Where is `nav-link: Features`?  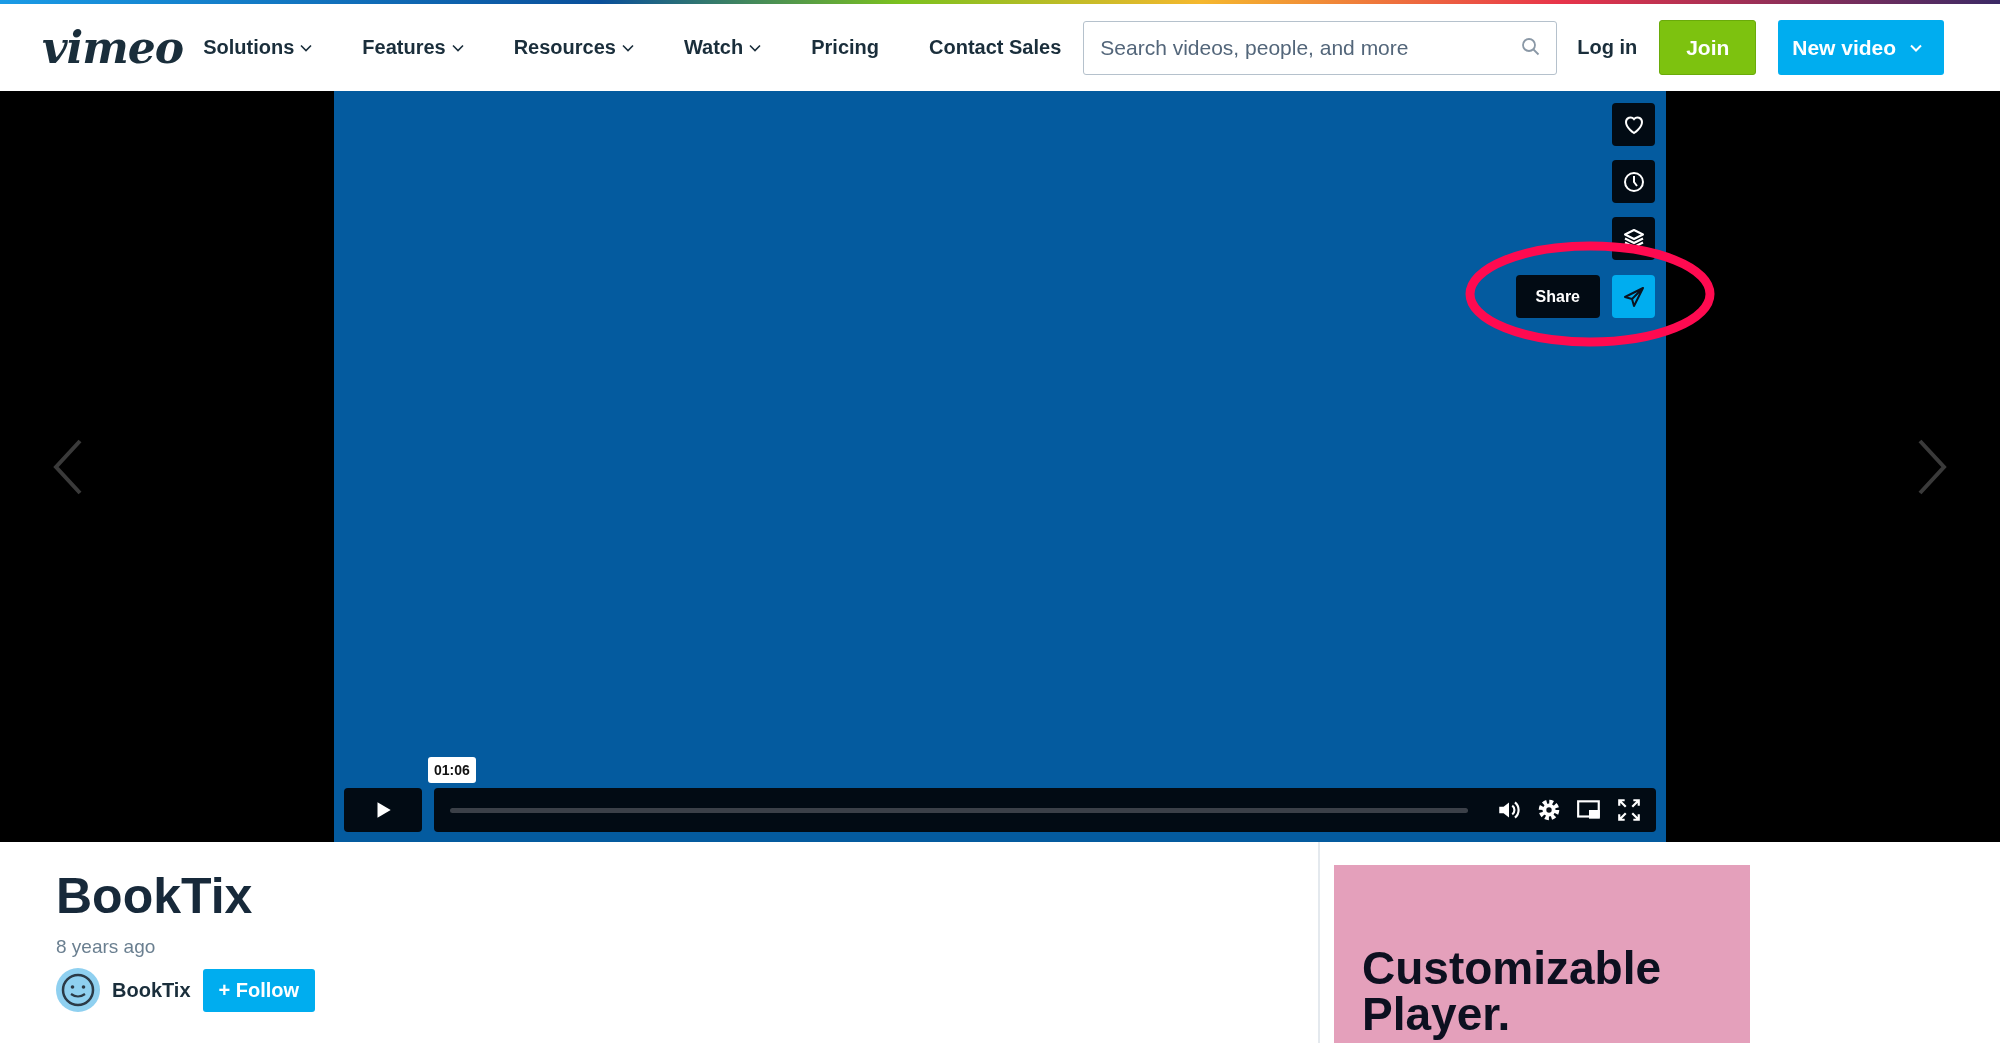
nav-link: Features is located at coordinates (413, 47).